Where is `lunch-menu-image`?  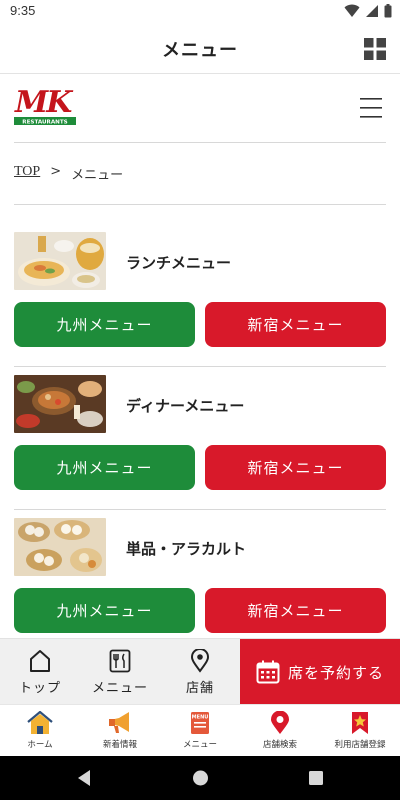 lunch-menu-image is located at coordinates (60, 261).